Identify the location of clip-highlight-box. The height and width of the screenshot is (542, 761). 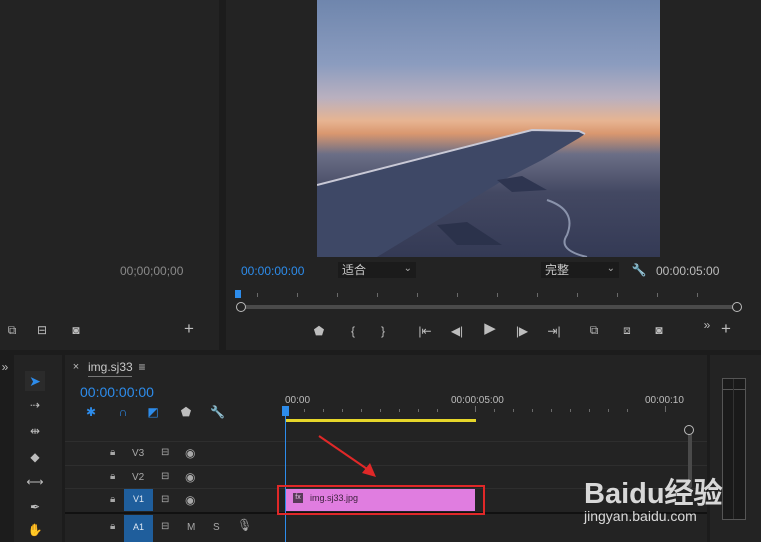
(381, 500).